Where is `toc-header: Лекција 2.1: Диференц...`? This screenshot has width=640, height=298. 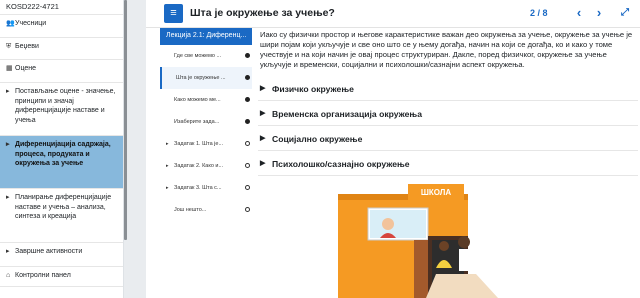
toc-header: Лекција 2.1: Диференц... is located at coordinates (206, 36).